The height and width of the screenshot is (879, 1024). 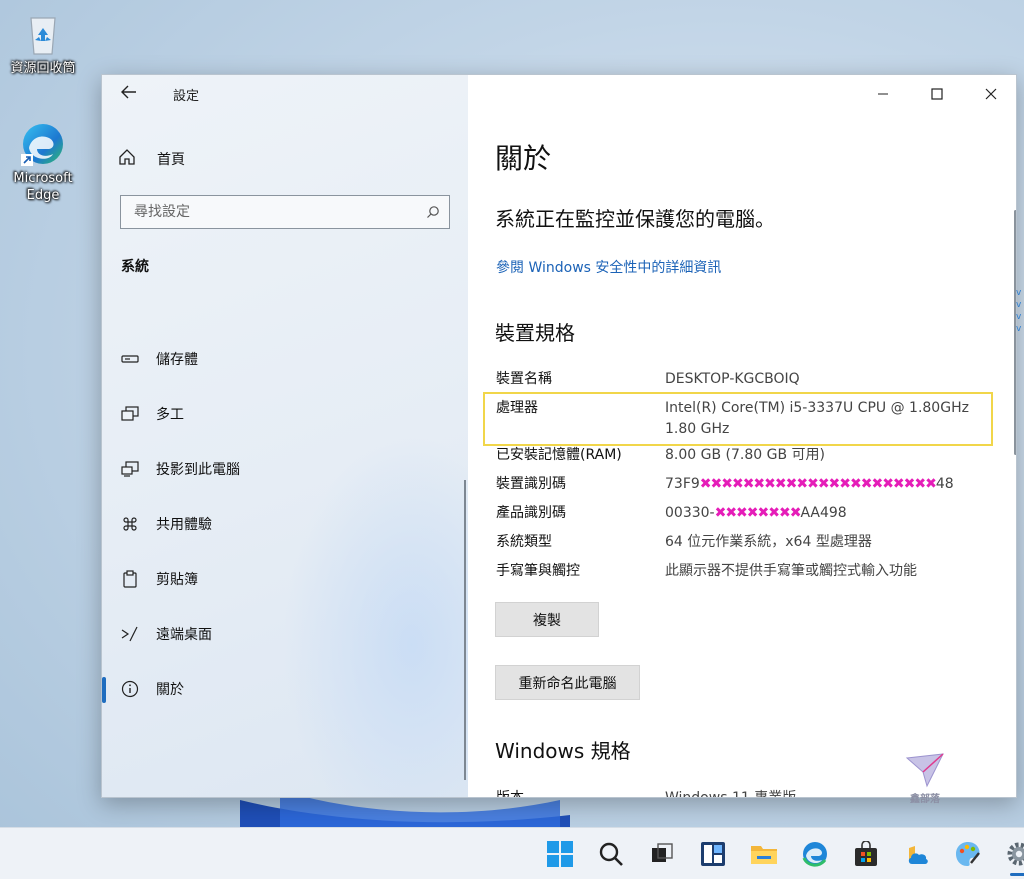 I want to click on search-input, so click(x=285, y=212).